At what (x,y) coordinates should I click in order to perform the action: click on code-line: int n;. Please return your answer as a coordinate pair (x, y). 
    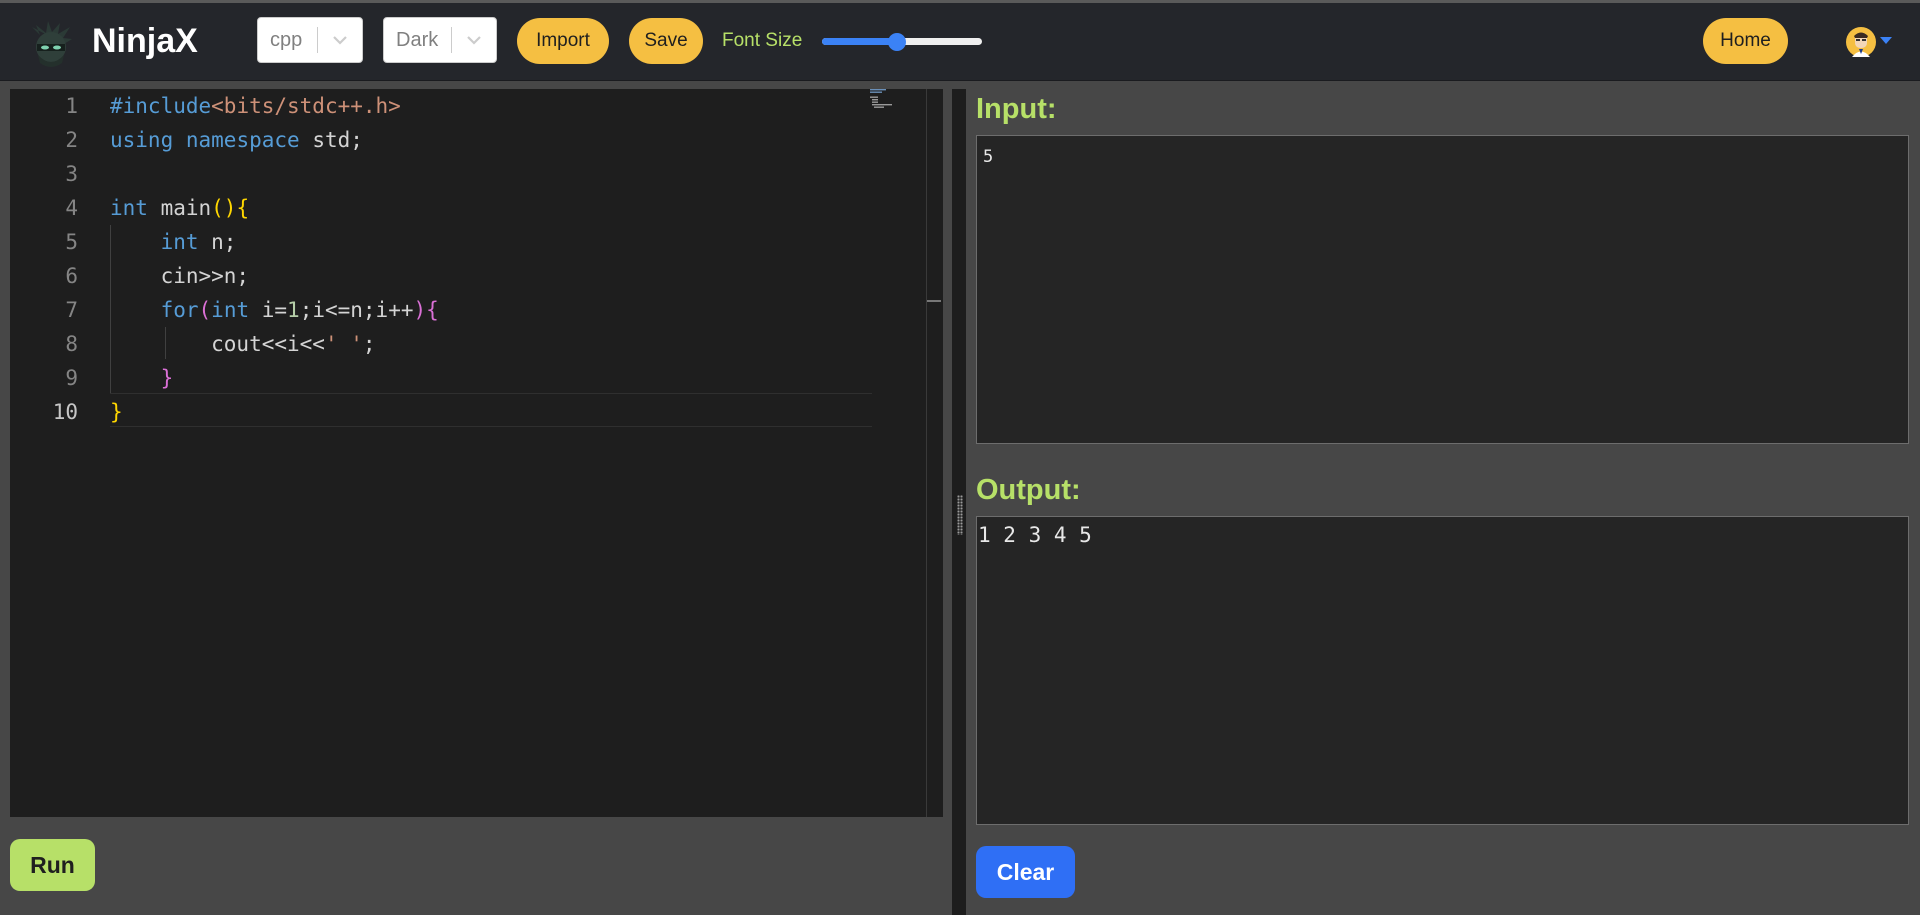
    Looking at the image, I should click on (173, 242).